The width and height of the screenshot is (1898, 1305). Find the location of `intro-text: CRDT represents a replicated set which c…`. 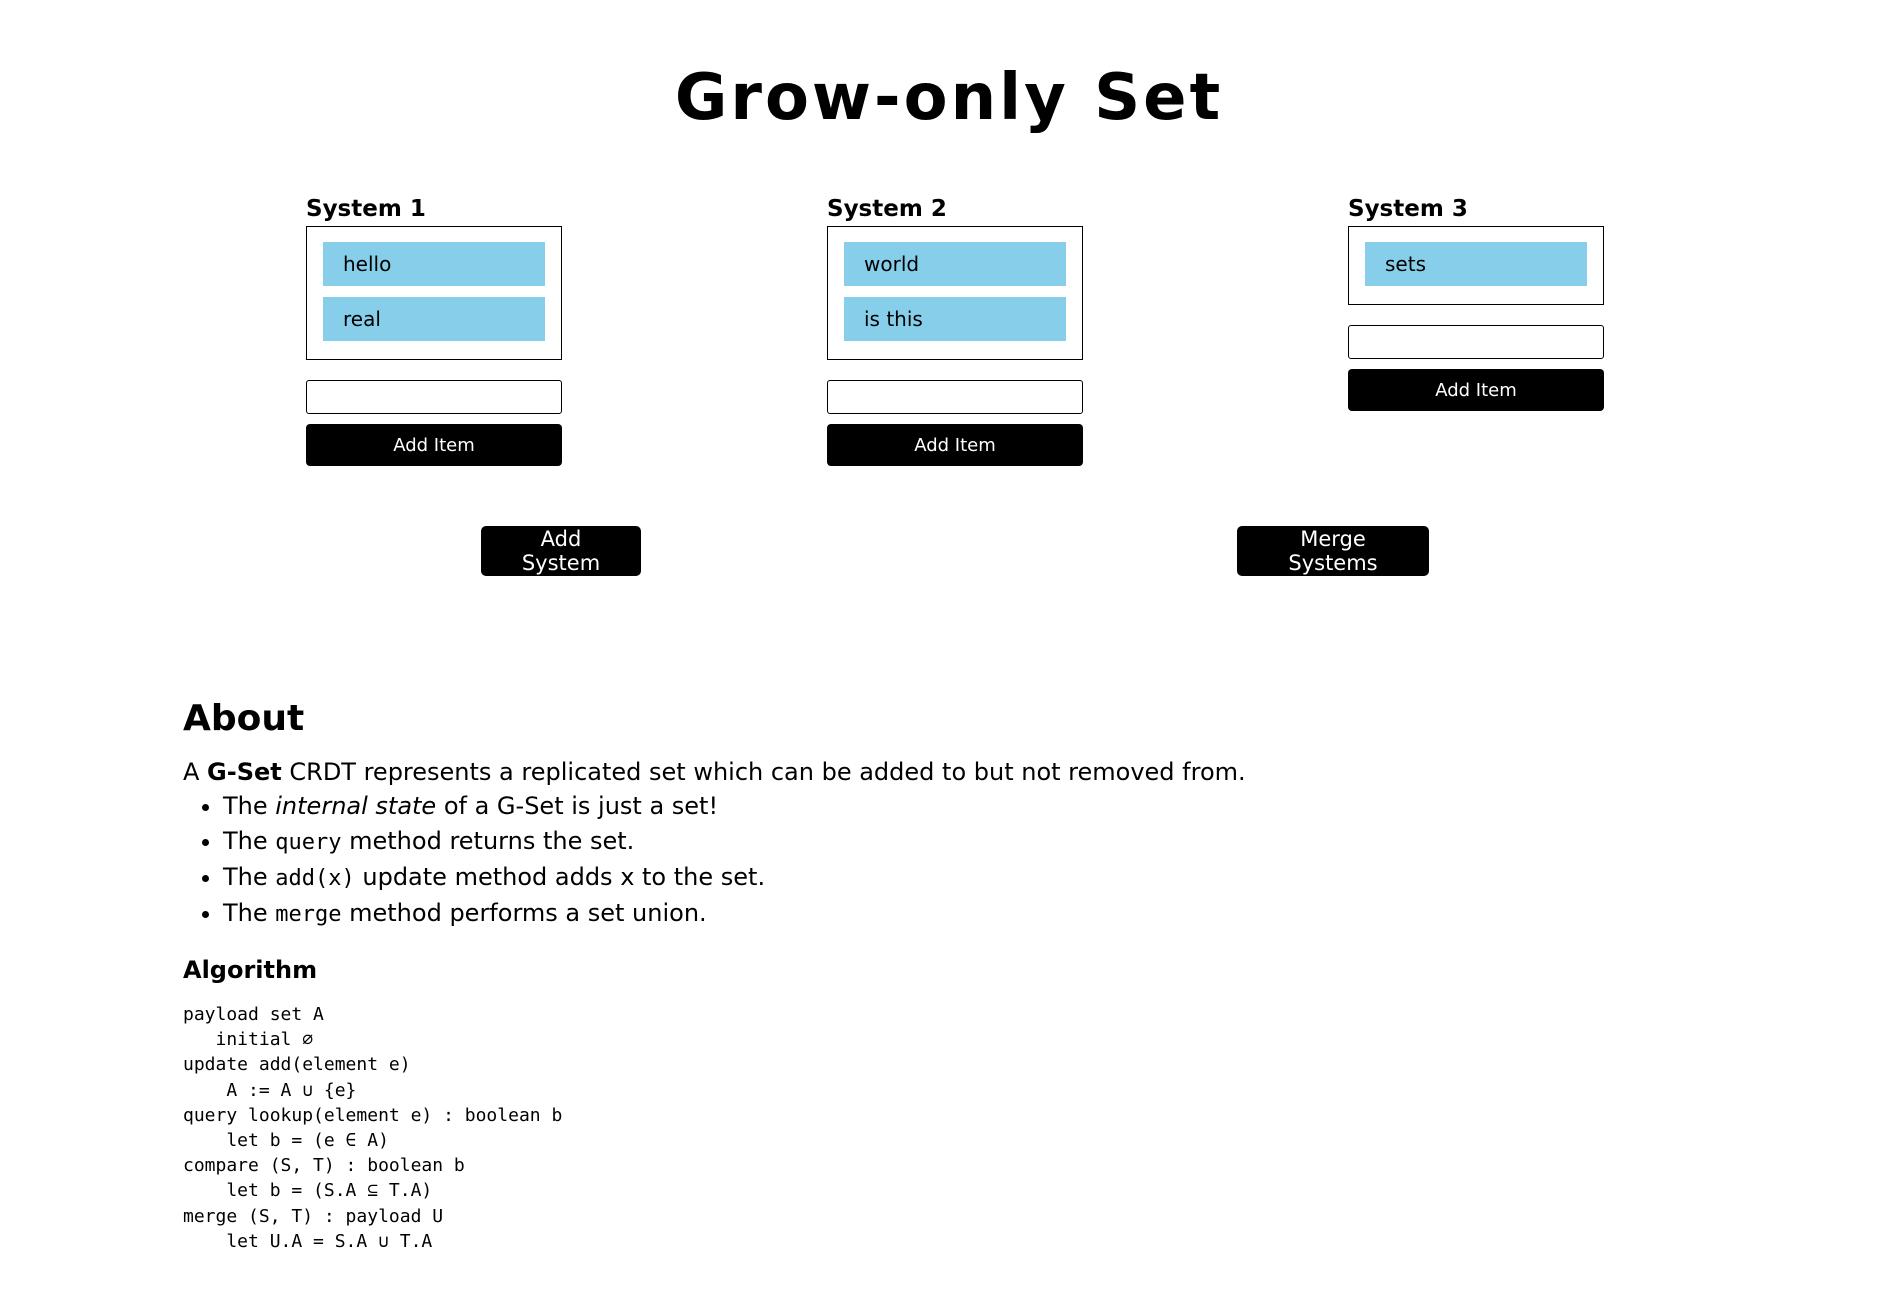

intro-text: CRDT represents a replicated set which c… is located at coordinates (763, 772).